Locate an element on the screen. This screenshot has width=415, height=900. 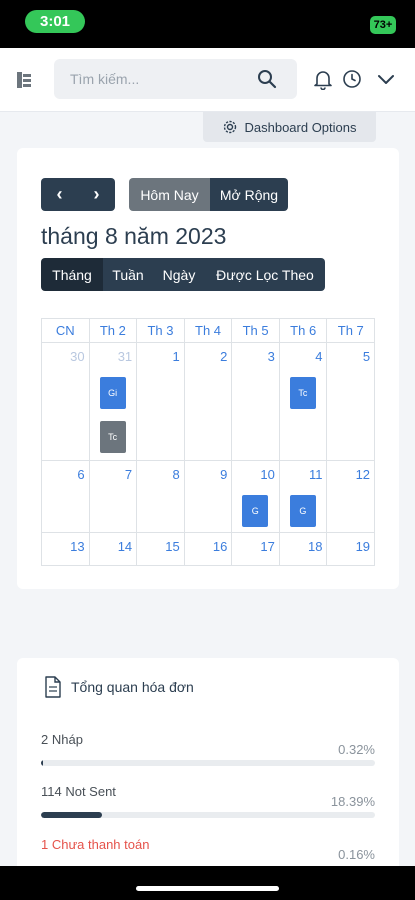
day-cell: 19 is located at coordinates (351, 549).